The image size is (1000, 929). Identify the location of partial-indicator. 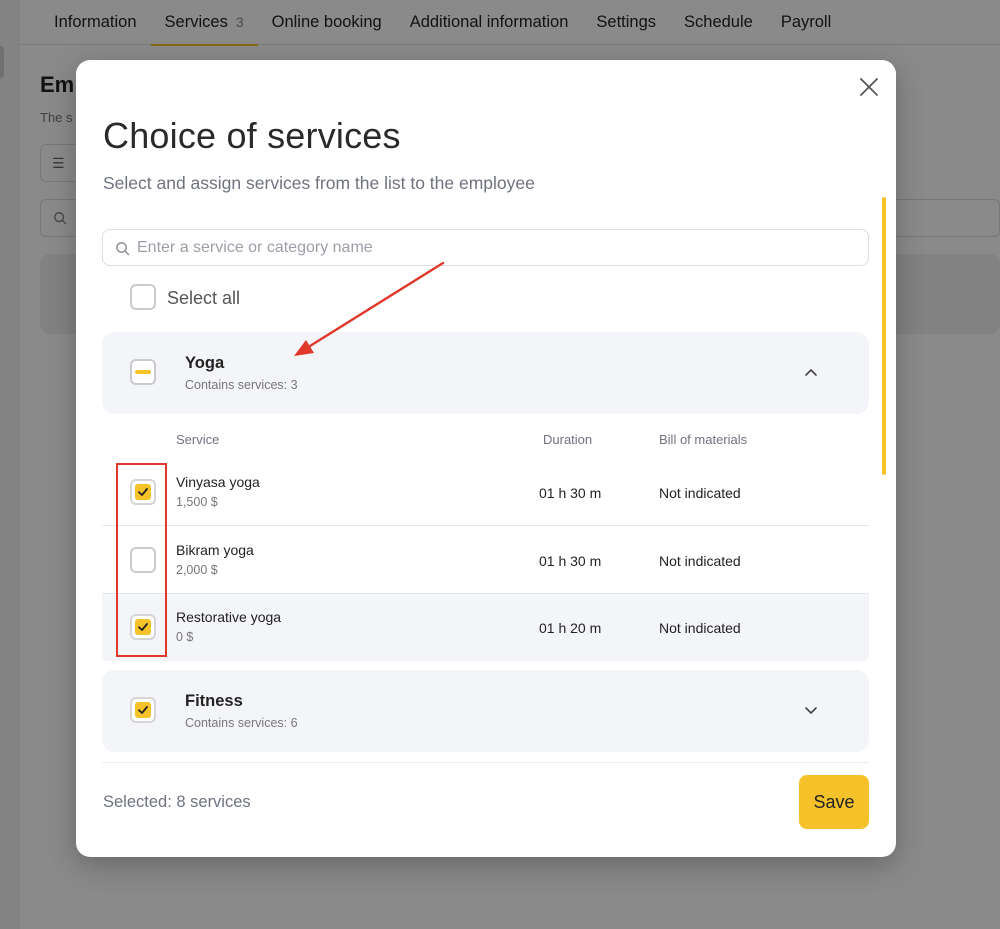
(143, 372).